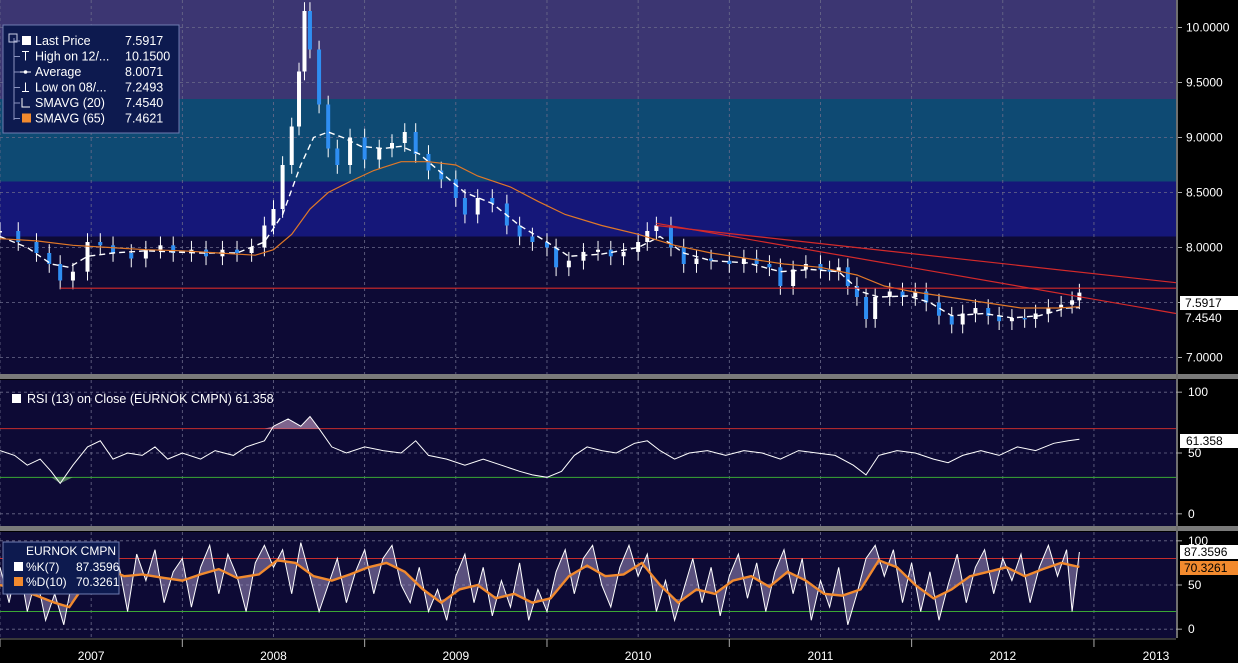 This screenshot has height=663, width=1238. Describe the element at coordinates (147, 57) in the screenshot. I see `legend-value-1: 10.1500` at that location.